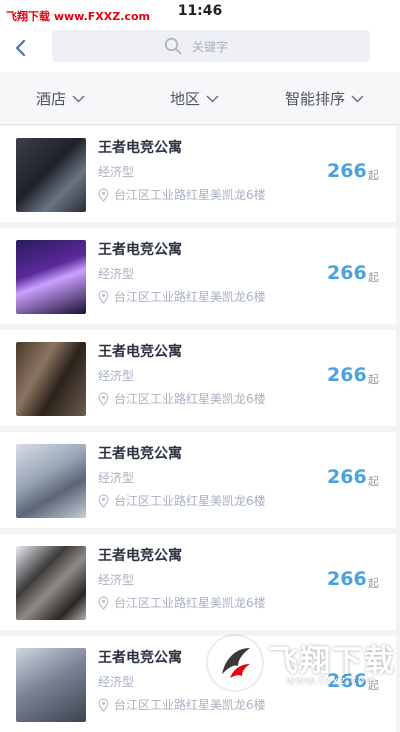 Image resolution: width=400 pixels, height=732 pixels. Describe the element at coordinates (173, 46) in the screenshot. I see `search-icon` at that location.